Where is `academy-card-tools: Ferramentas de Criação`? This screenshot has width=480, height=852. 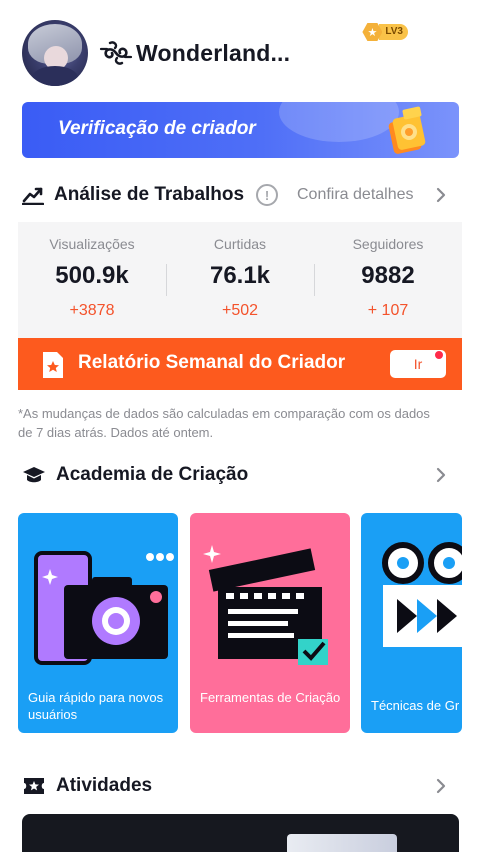 academy-card-tools: Ferramentas de Criação is located at coordinates (270, 623).